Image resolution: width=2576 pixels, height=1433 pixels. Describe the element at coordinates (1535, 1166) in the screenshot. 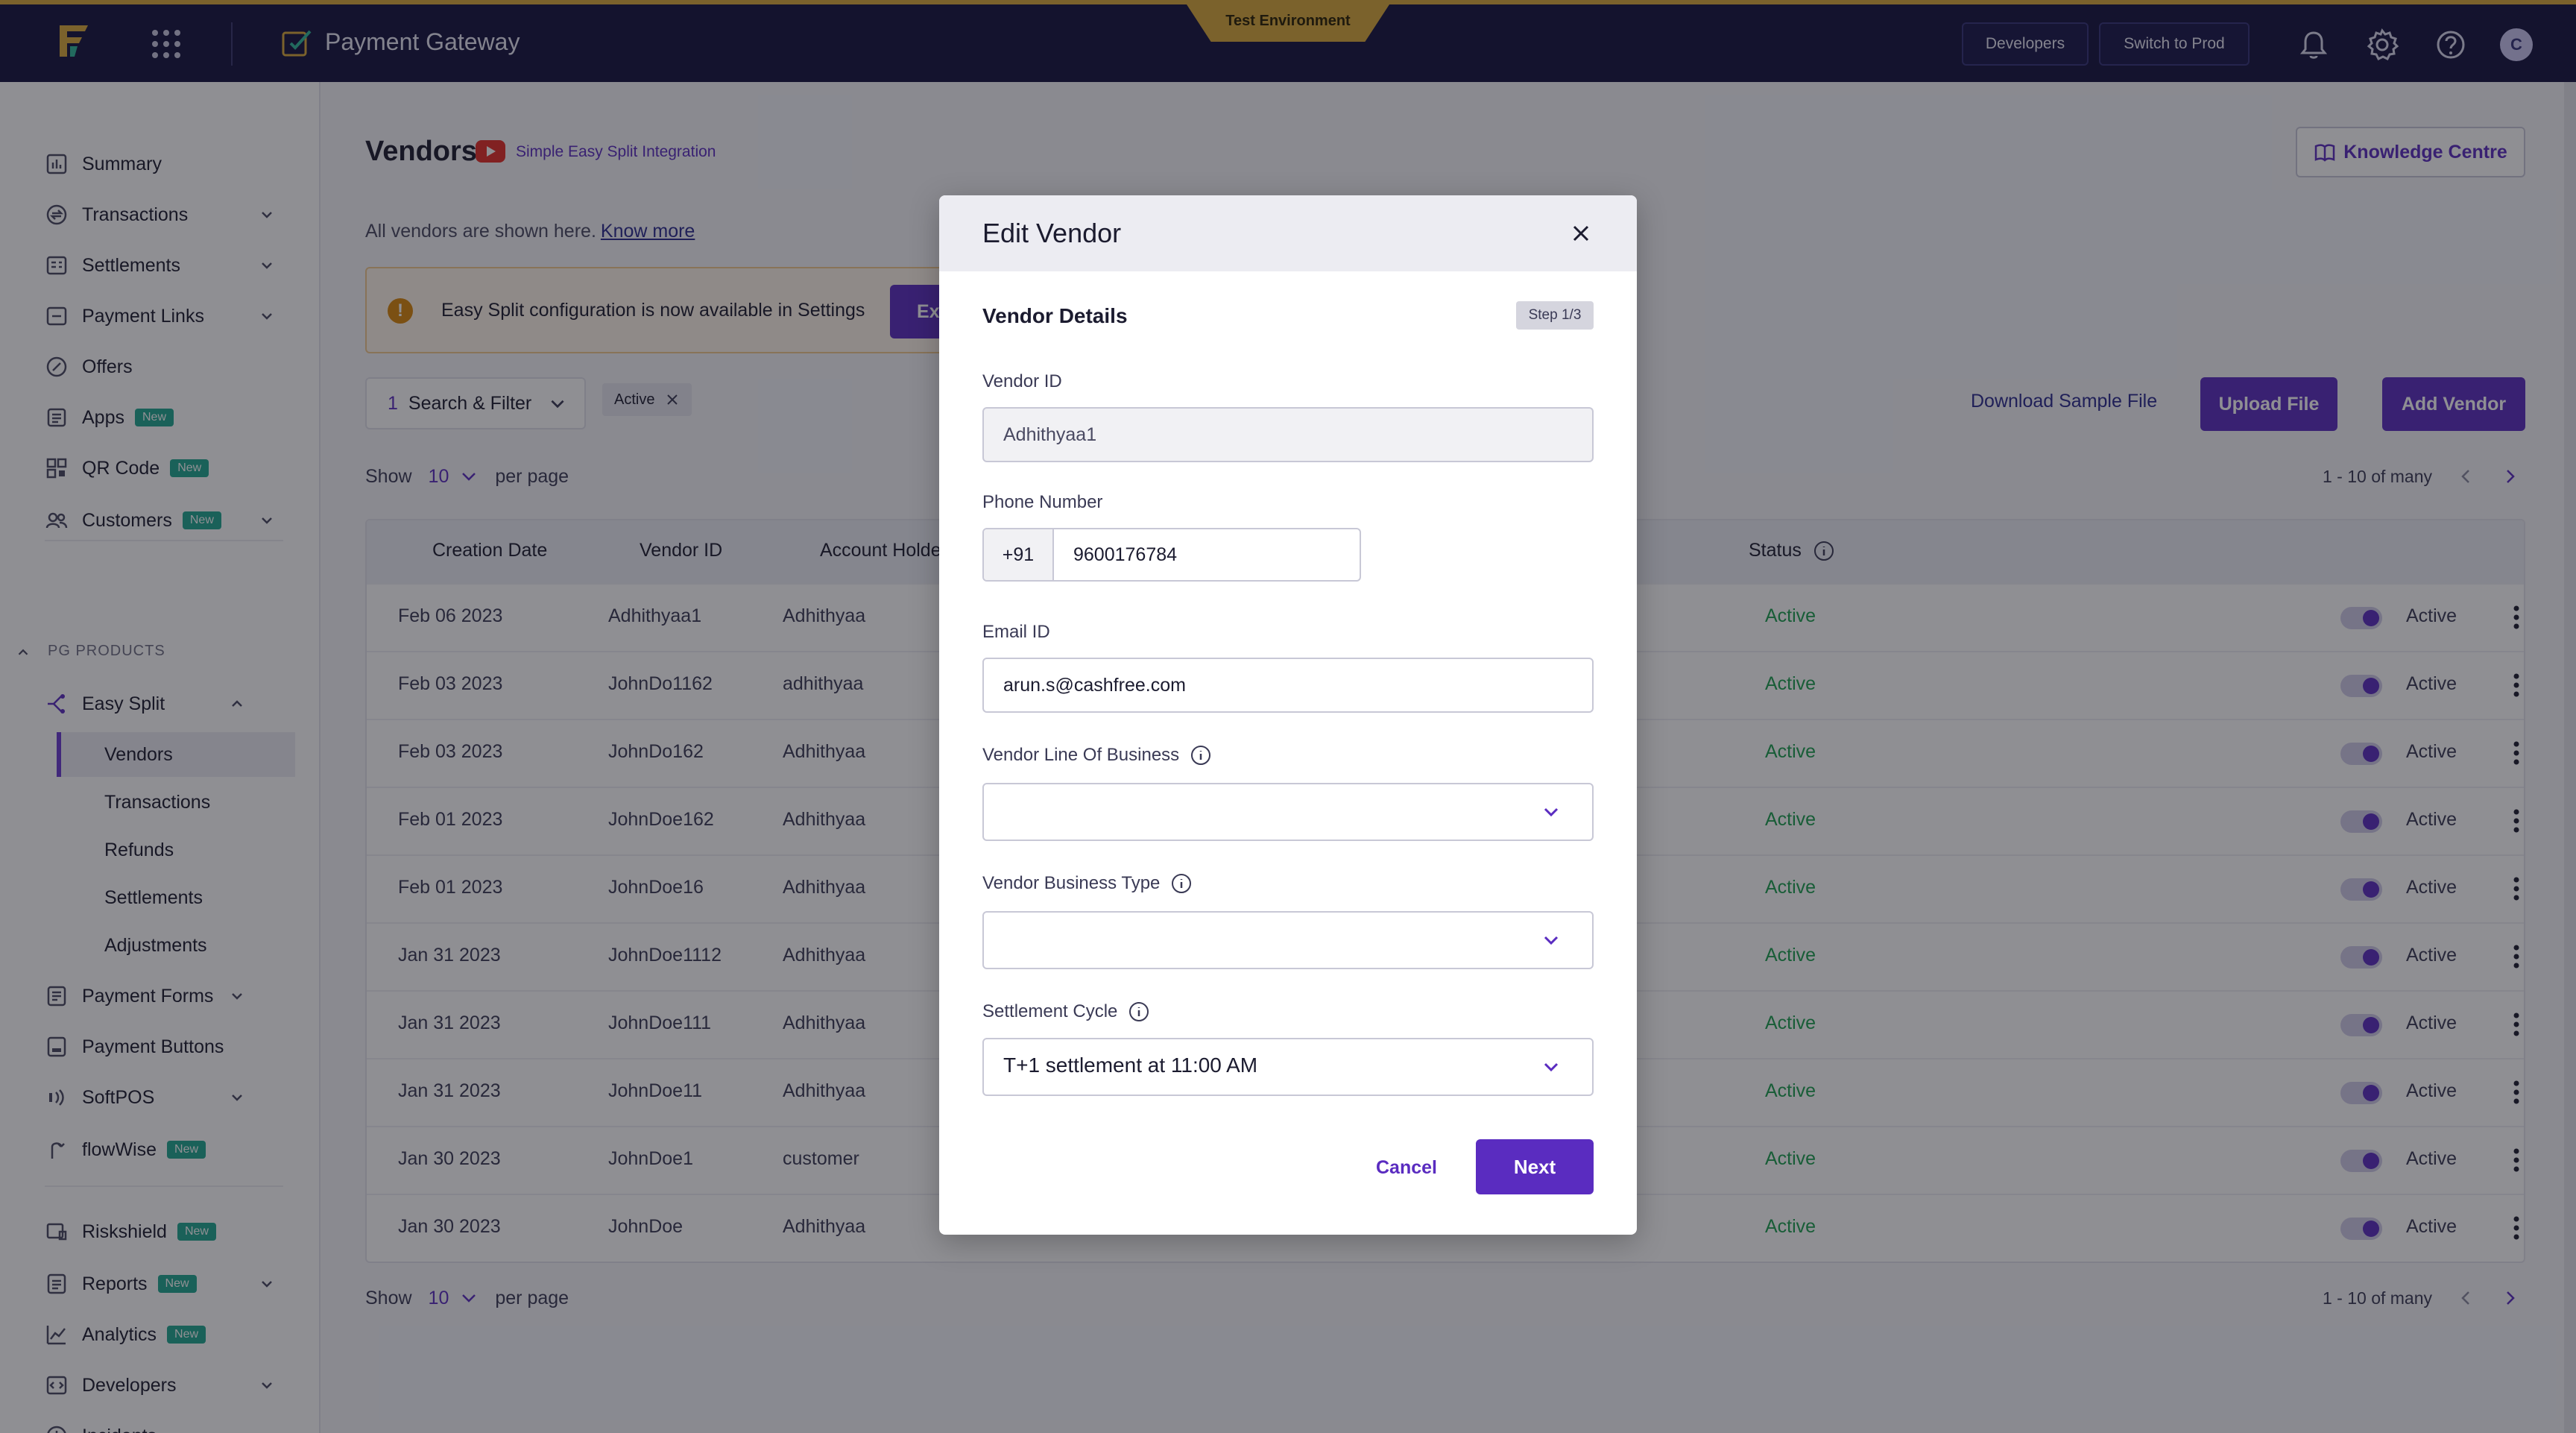

I see `next-button: Next` at that location.